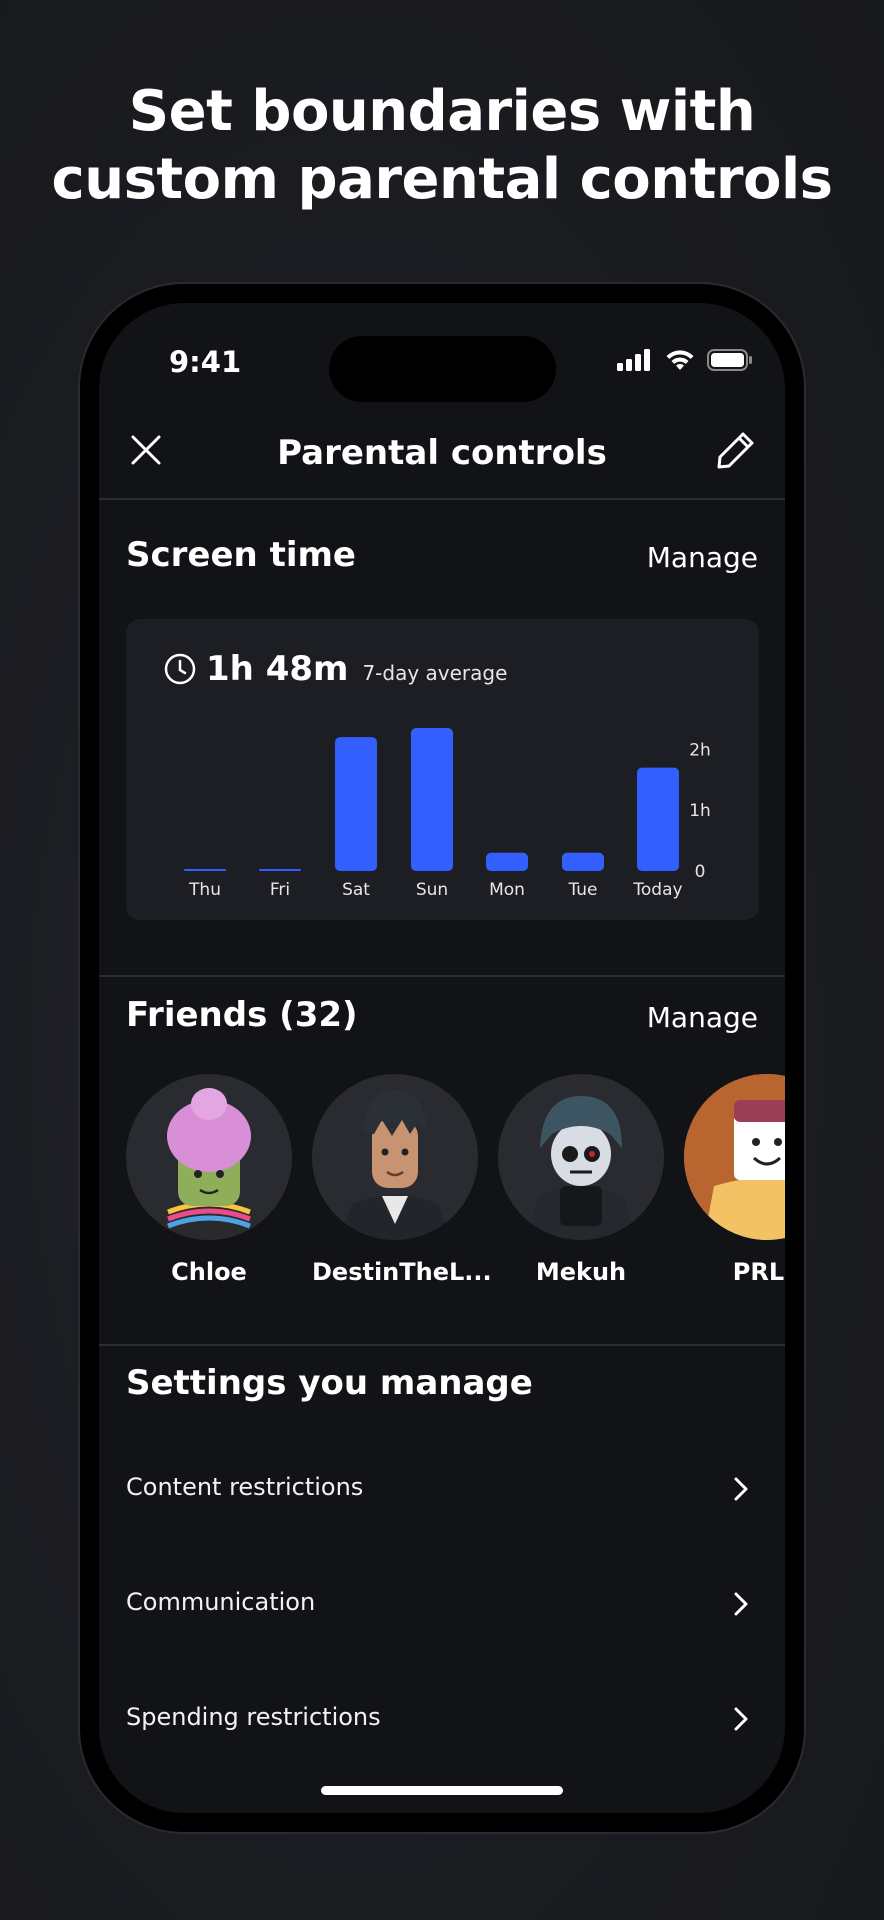 The height and width of the screenshot is (1920, 884). What do you see at coordinates (700, 750) in the screenshot?
I see `chart-y-tick-label: 2h` at bounding box center [700, 750].